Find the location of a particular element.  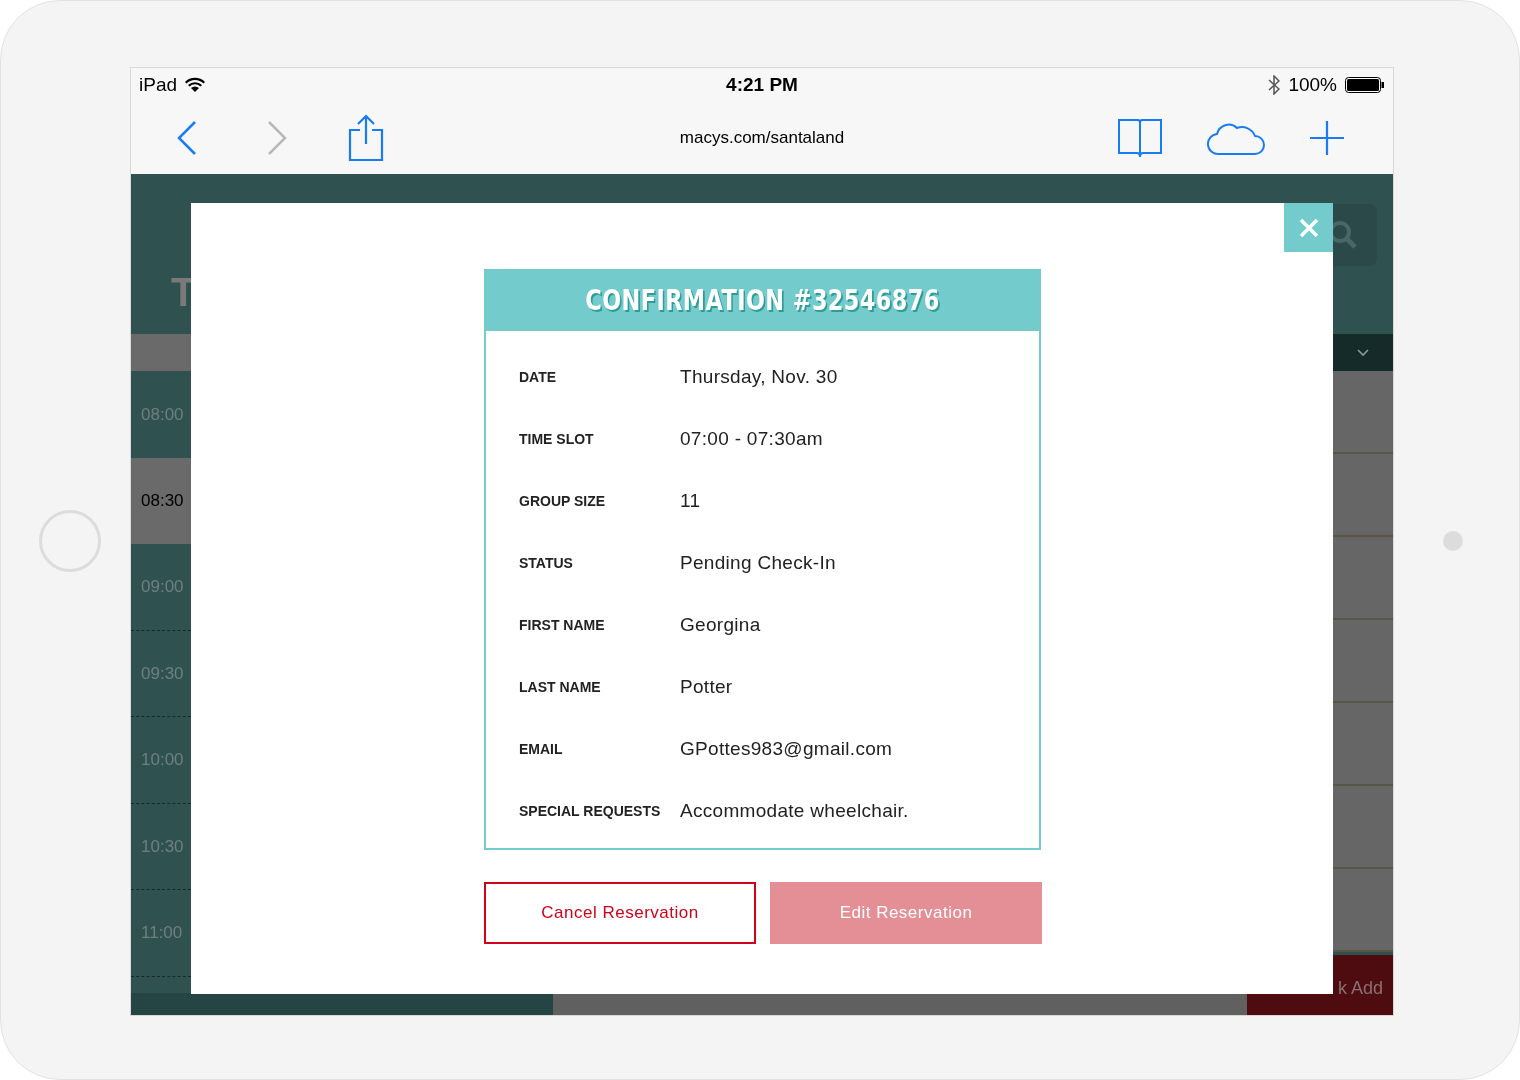

field-label: DATE is located at coordinates (538, 377).